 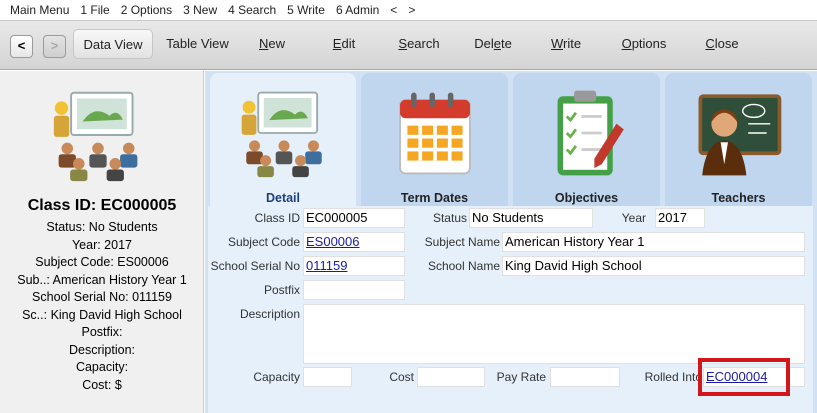 What do you see at coordinates (633, 218) in the screenshot?
I see `year-label: Year` at bounding box center [633, 218].